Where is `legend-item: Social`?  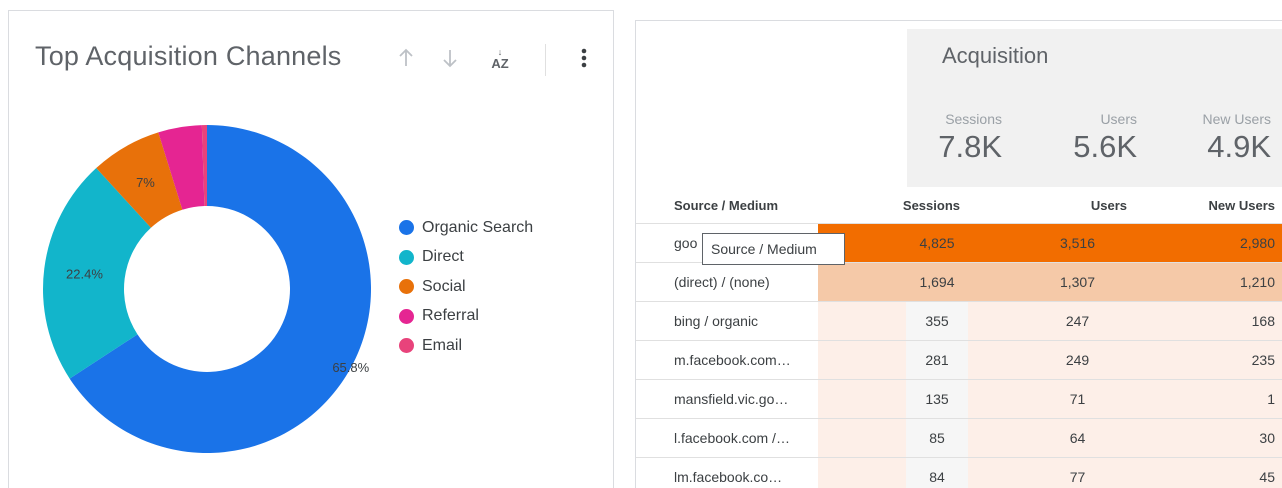 legend-item: Social is located at coordinates (466, 287).